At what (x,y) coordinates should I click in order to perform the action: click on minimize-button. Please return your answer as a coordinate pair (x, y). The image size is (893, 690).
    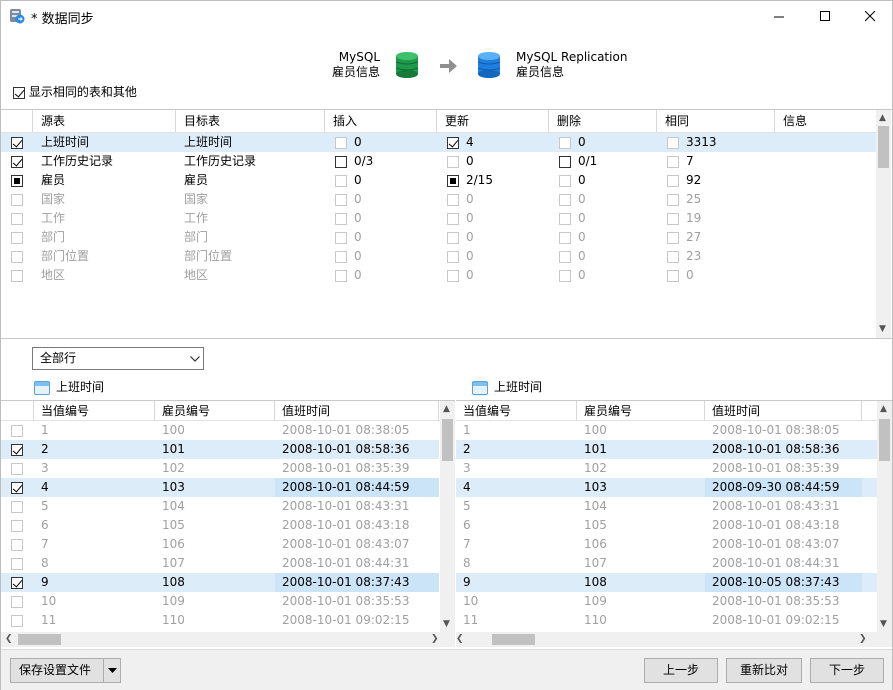
    Looking at the image, I should click on (779, 16).